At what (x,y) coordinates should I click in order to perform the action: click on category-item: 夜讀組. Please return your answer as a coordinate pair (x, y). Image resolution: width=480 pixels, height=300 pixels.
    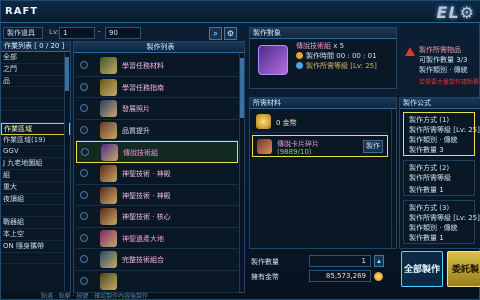
    Looking at the image, I should click on (35, 200).